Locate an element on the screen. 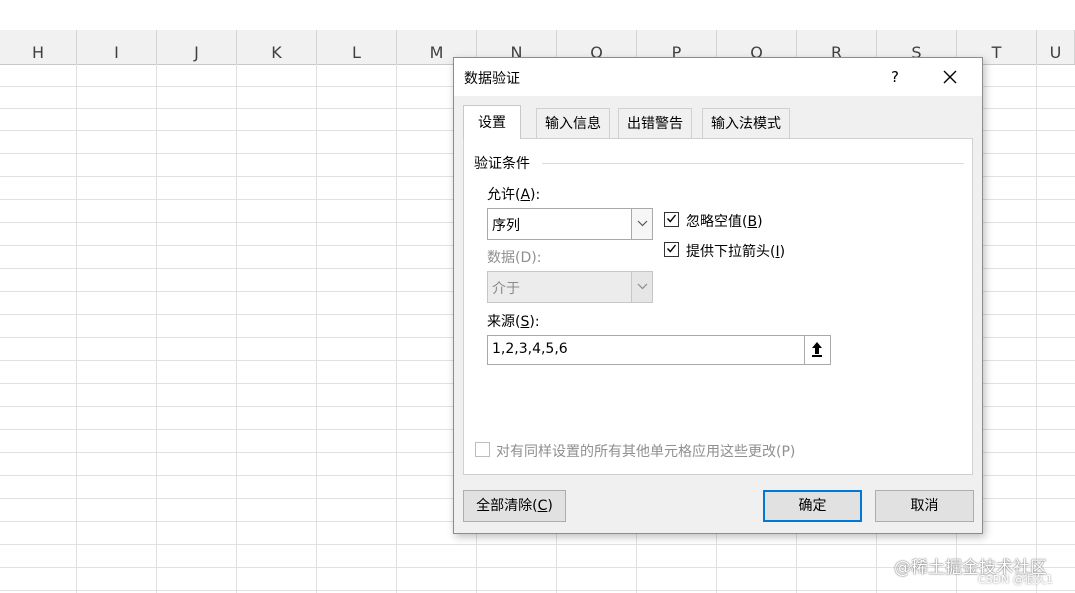 This screenshot has height=593, width=1075. ignore-blank-checkbox is located at coordinates (671, 219).